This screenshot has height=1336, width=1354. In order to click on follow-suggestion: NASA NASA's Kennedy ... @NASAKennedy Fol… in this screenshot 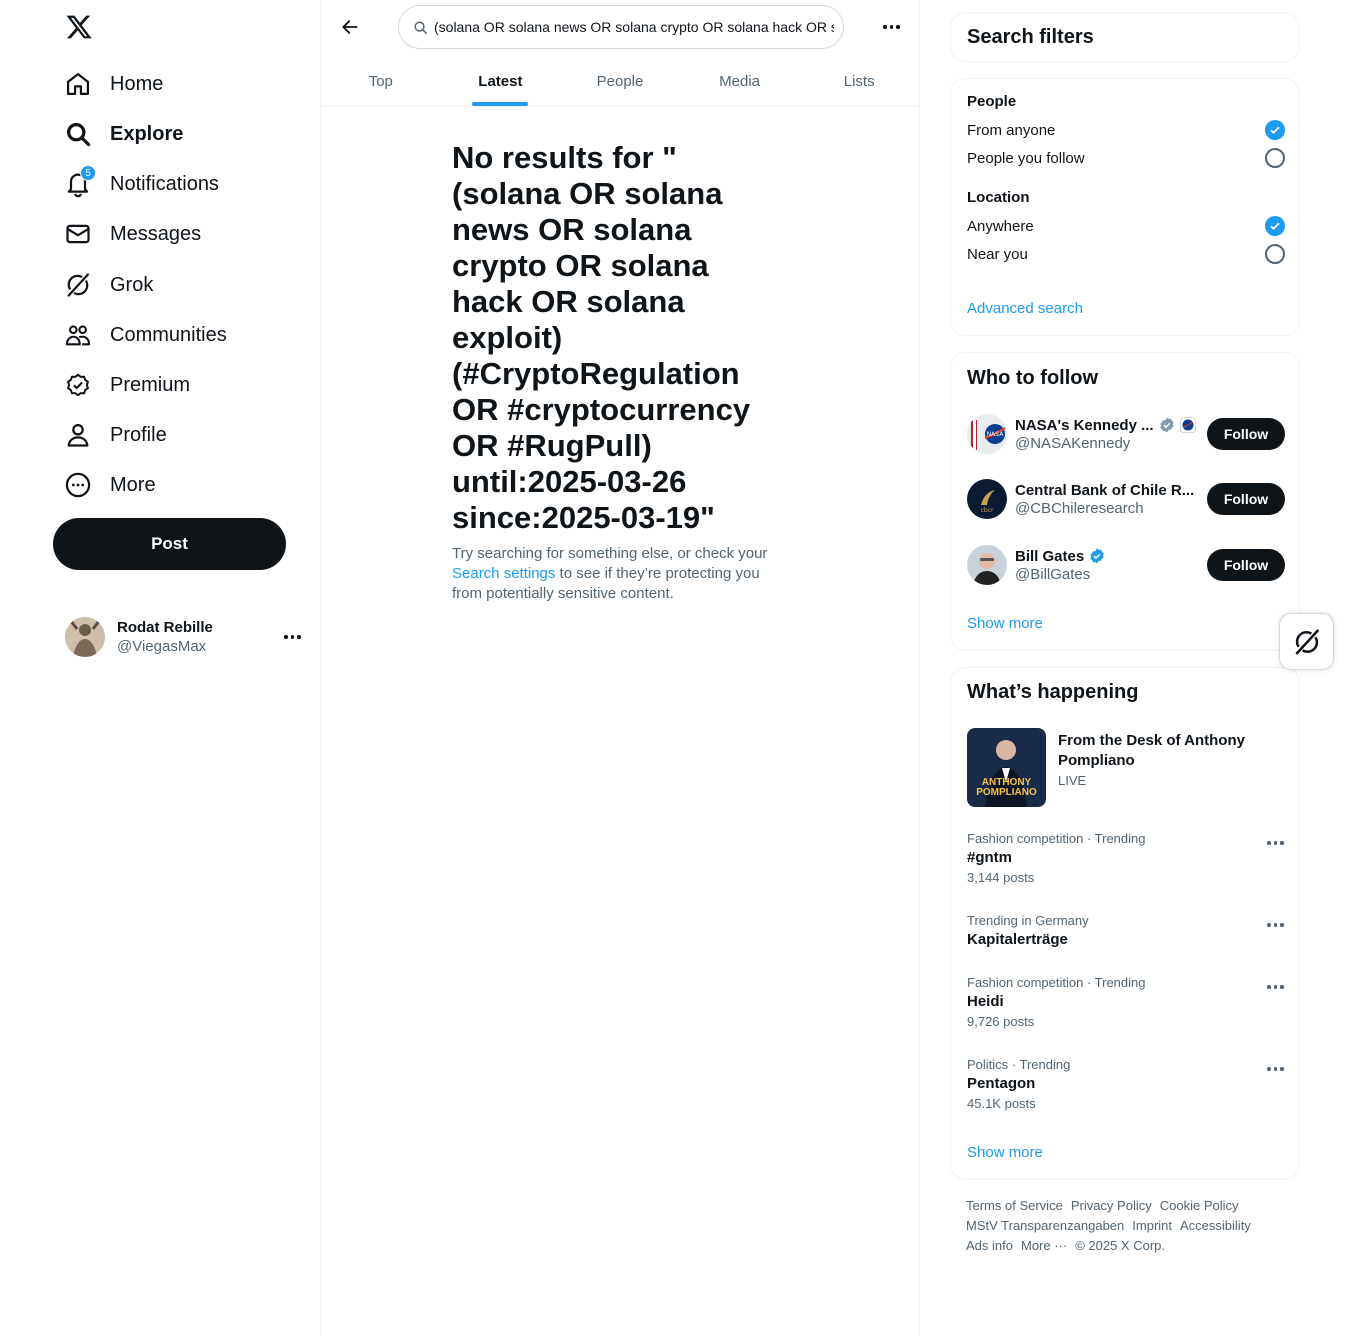, I will do `click(1126, 434)`.